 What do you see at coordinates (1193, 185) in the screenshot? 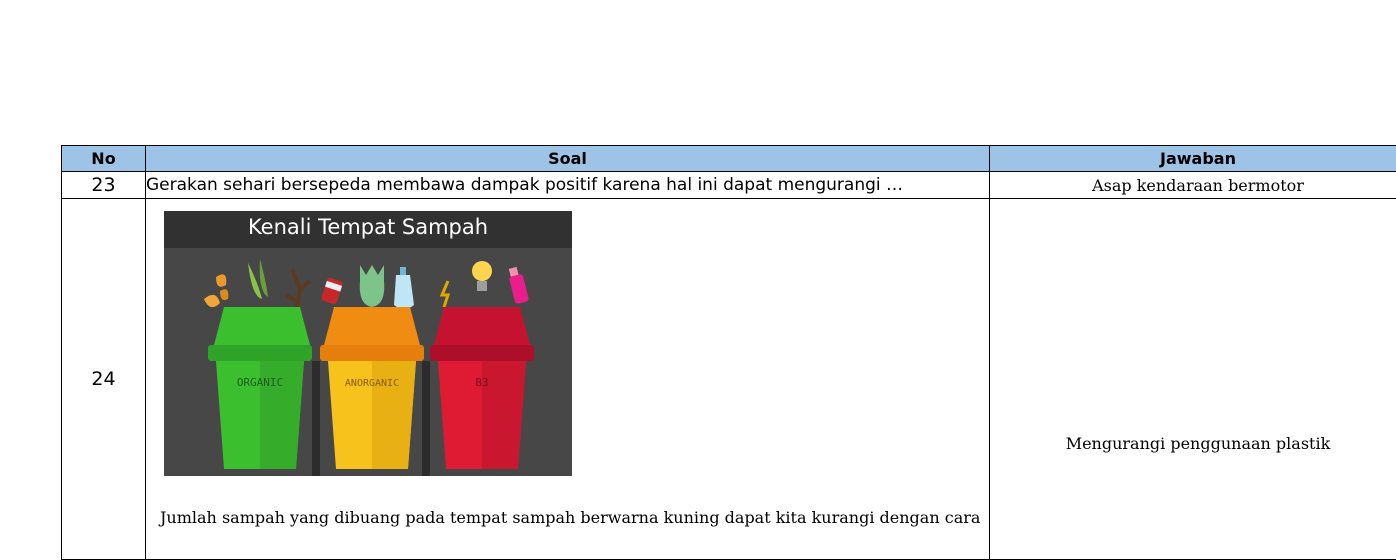
I see `answer-text: Asap kendaraan bermotor` at bounding box center [1193, 185].